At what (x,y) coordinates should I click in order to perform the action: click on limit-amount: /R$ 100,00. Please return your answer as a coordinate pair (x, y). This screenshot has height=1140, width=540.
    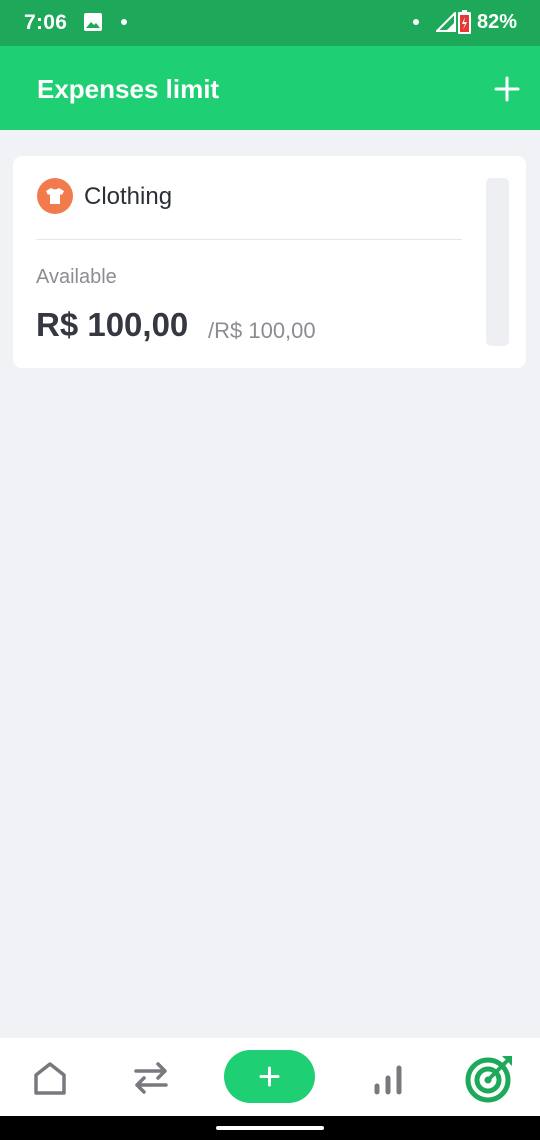
    Looking at the image, I should click on (262, 330).